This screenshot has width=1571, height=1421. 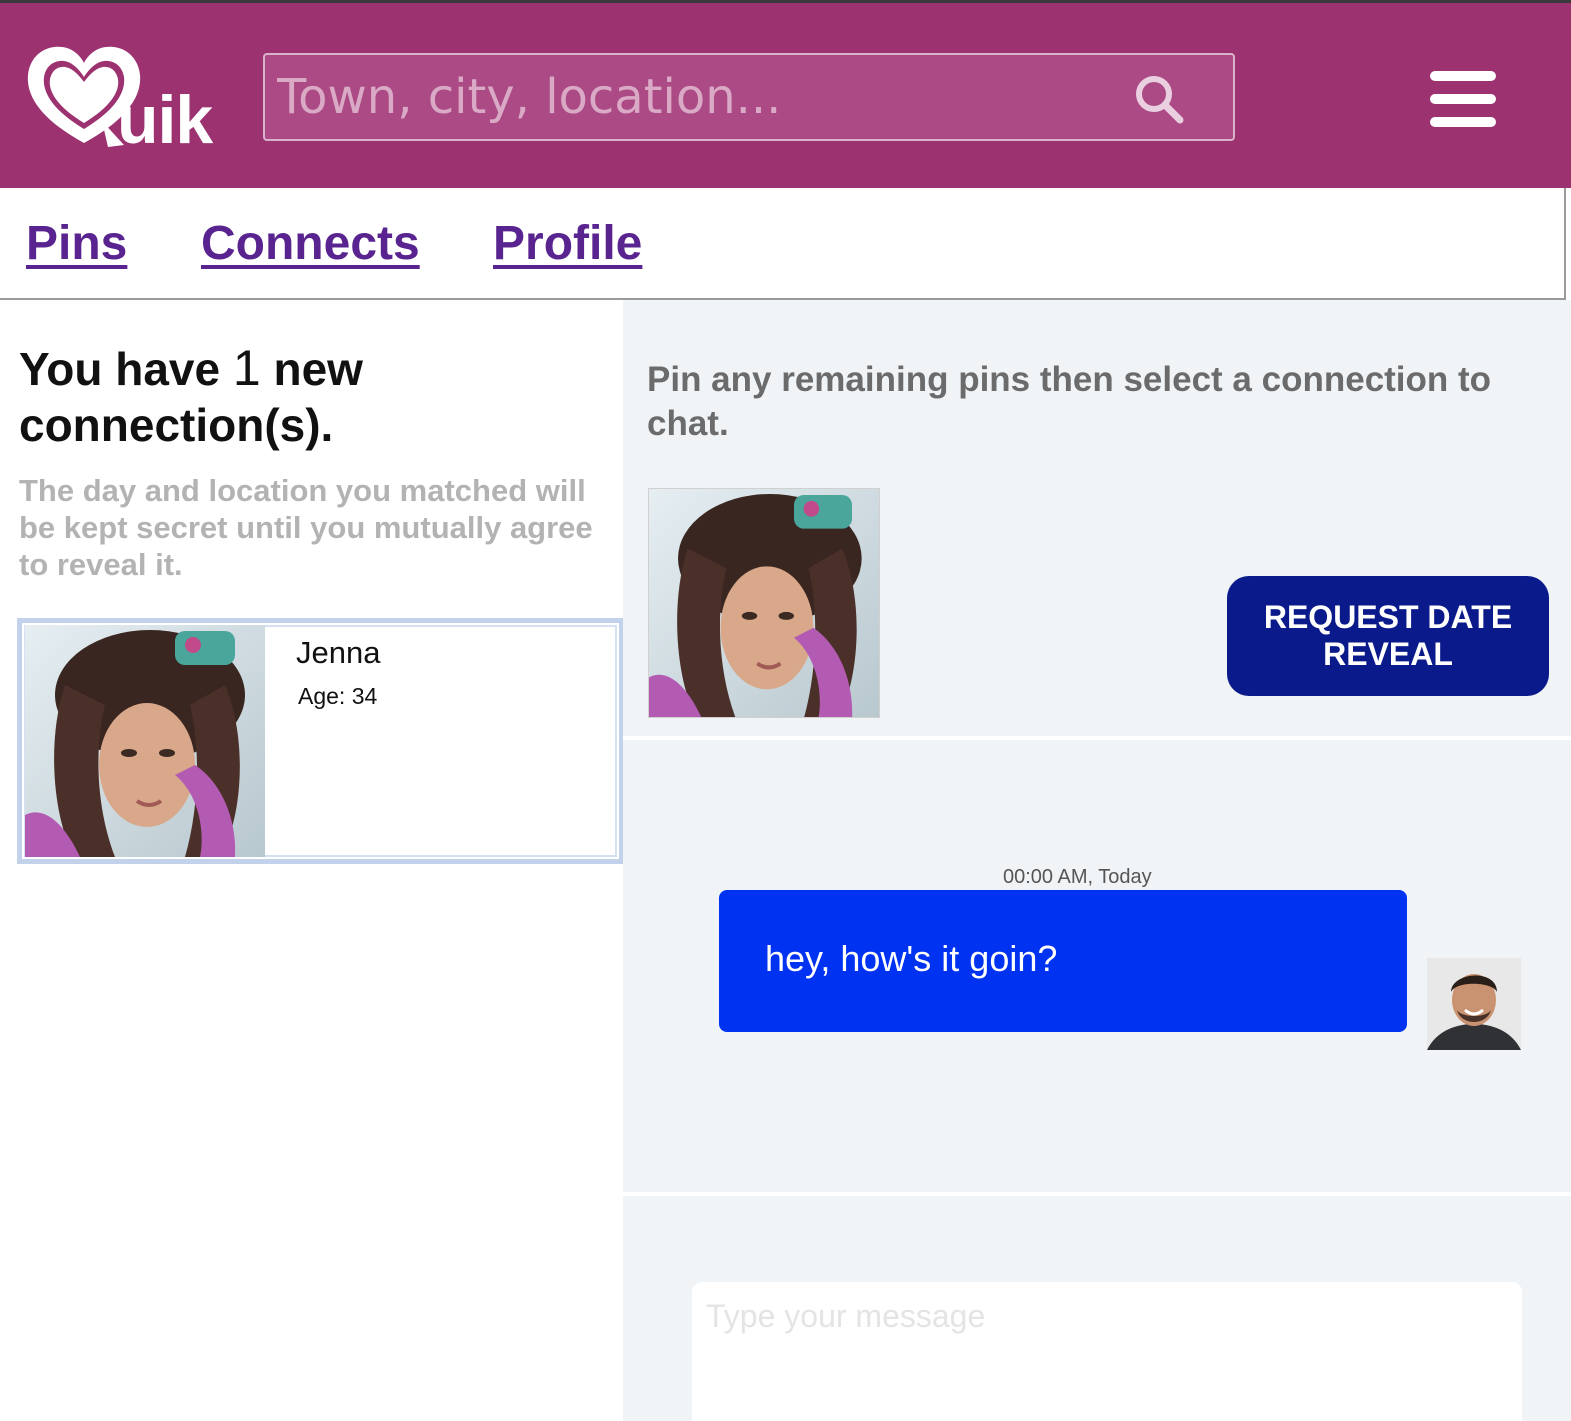 What do you see at coordinates (764, 603) in the screenshot?
I see `match-photo` at bounding box center [764, 603].